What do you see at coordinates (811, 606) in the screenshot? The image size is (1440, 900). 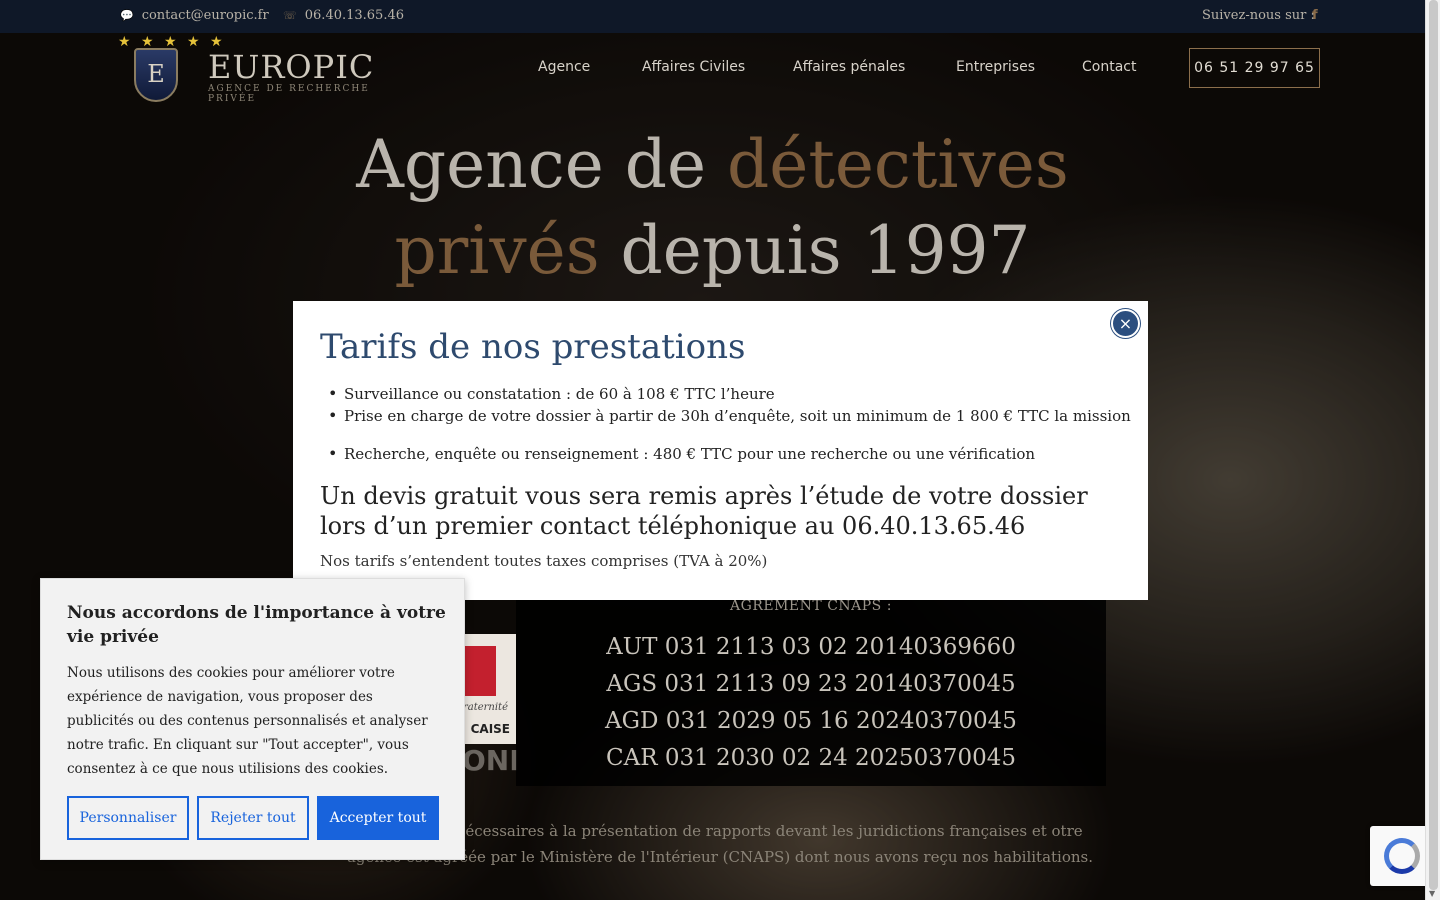 I see `agreement-label: AGRÉMENT CNAPS :` at bounding box center [811, 606].